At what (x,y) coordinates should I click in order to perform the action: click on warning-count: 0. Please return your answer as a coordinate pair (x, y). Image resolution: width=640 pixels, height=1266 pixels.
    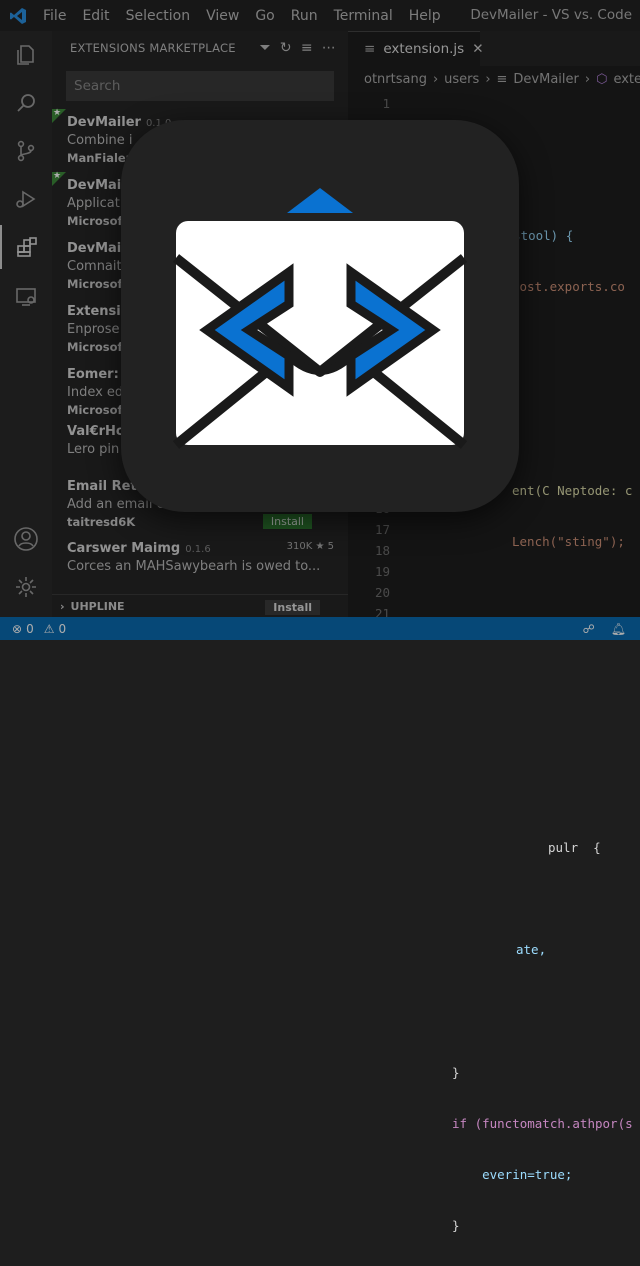
    Looking at the image, I should click on (62, 629).